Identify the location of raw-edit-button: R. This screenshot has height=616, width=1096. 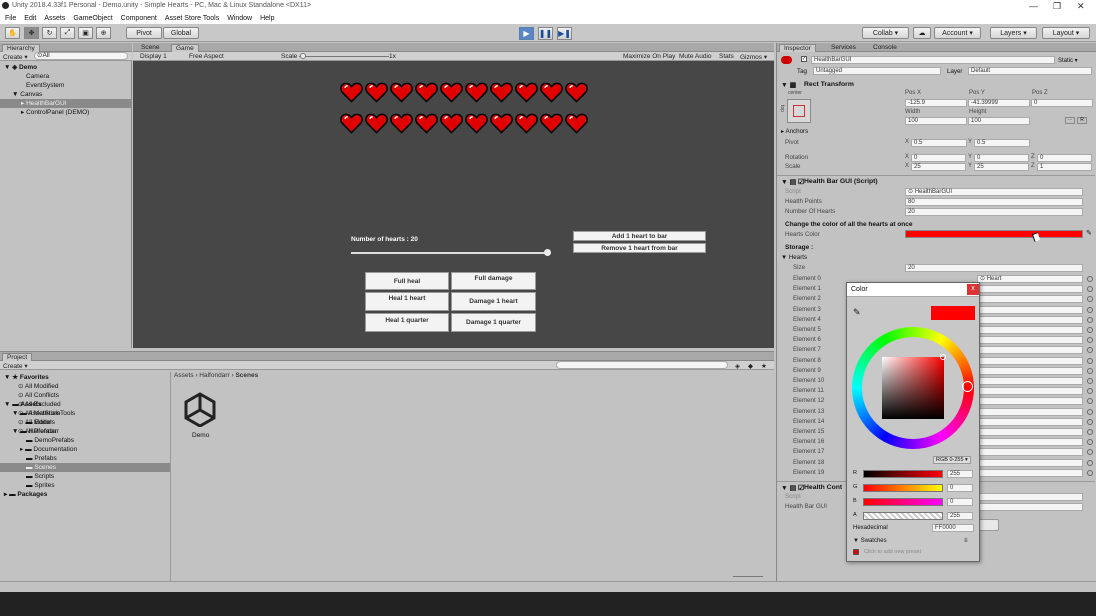
(1082, 120).